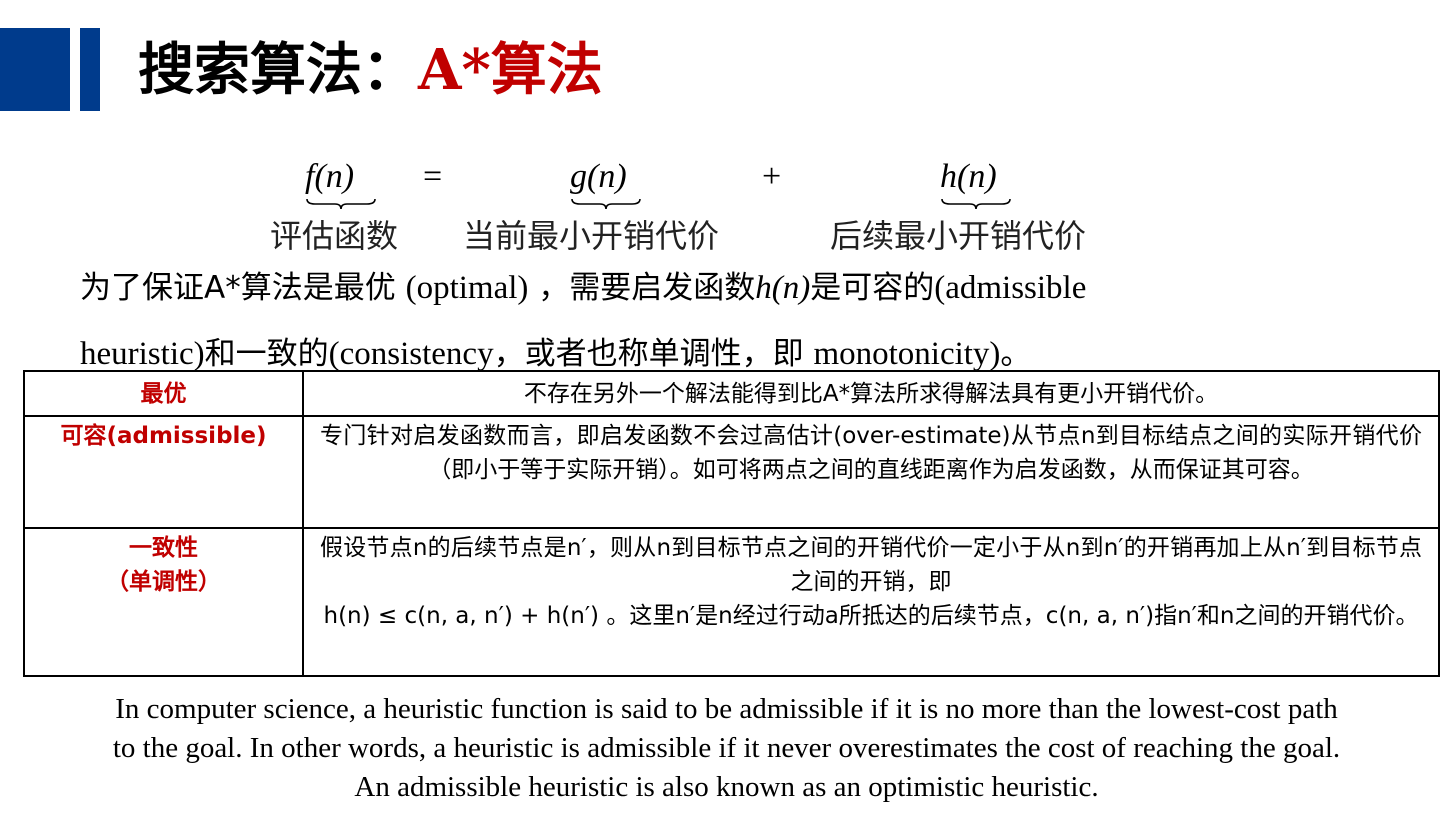  What do you see at coordinates (341, 204) in the screenshot?
I see `underbrace-lhs` at bounding box center [341, 204].